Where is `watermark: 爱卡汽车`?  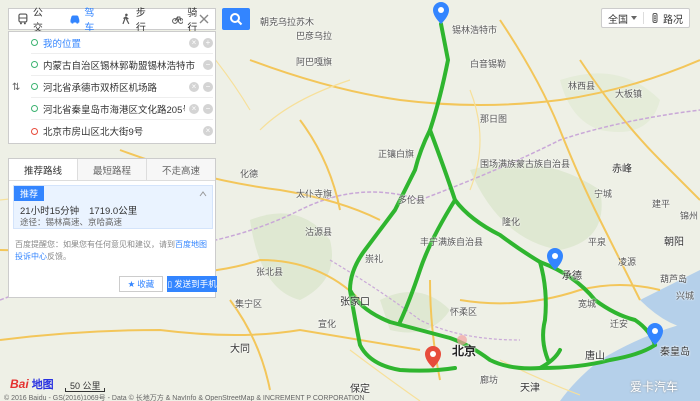
watermark: 爱卡汽车 is located at coordinates (654, 386).